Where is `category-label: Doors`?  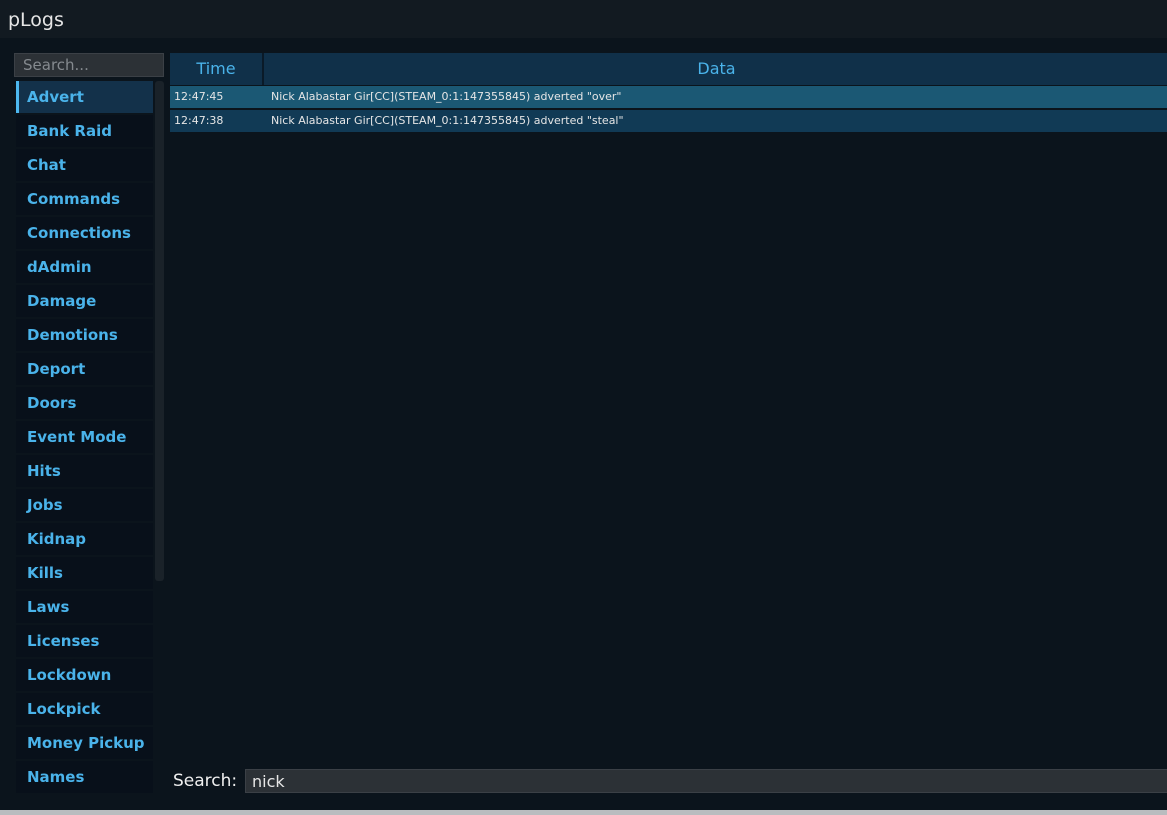 category-label: Doors is located at coordinates (52, 403).